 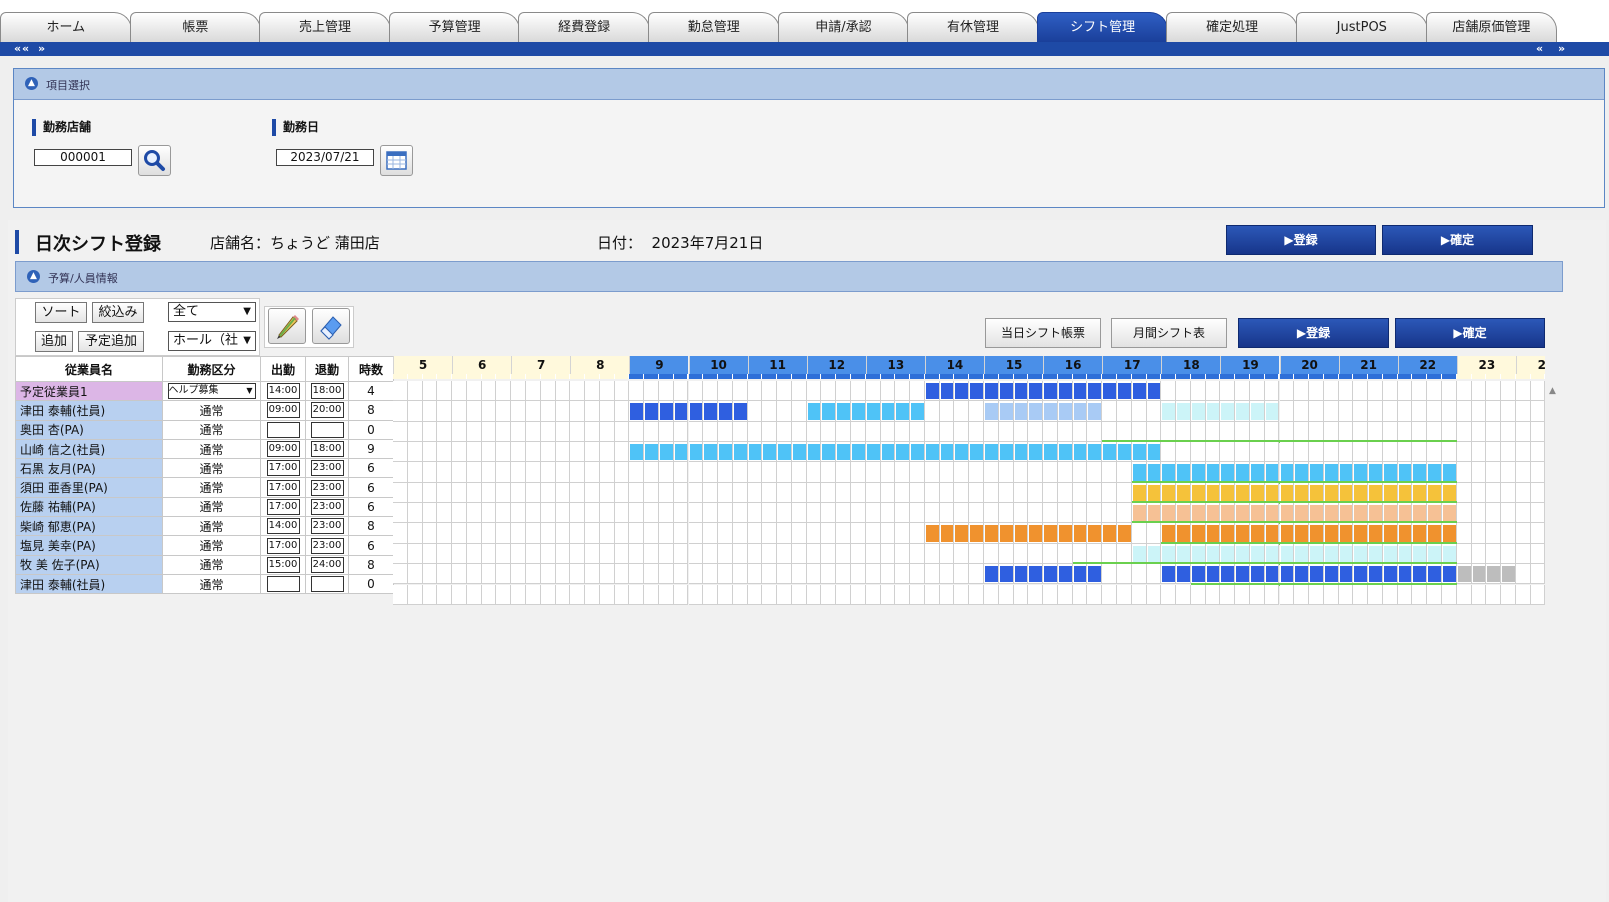 What do you see at coordinates (1169, 333) in the screenshot?
I see `monthly-shift-table-button: 月間シフト表` at bounding box center [1169, 333].